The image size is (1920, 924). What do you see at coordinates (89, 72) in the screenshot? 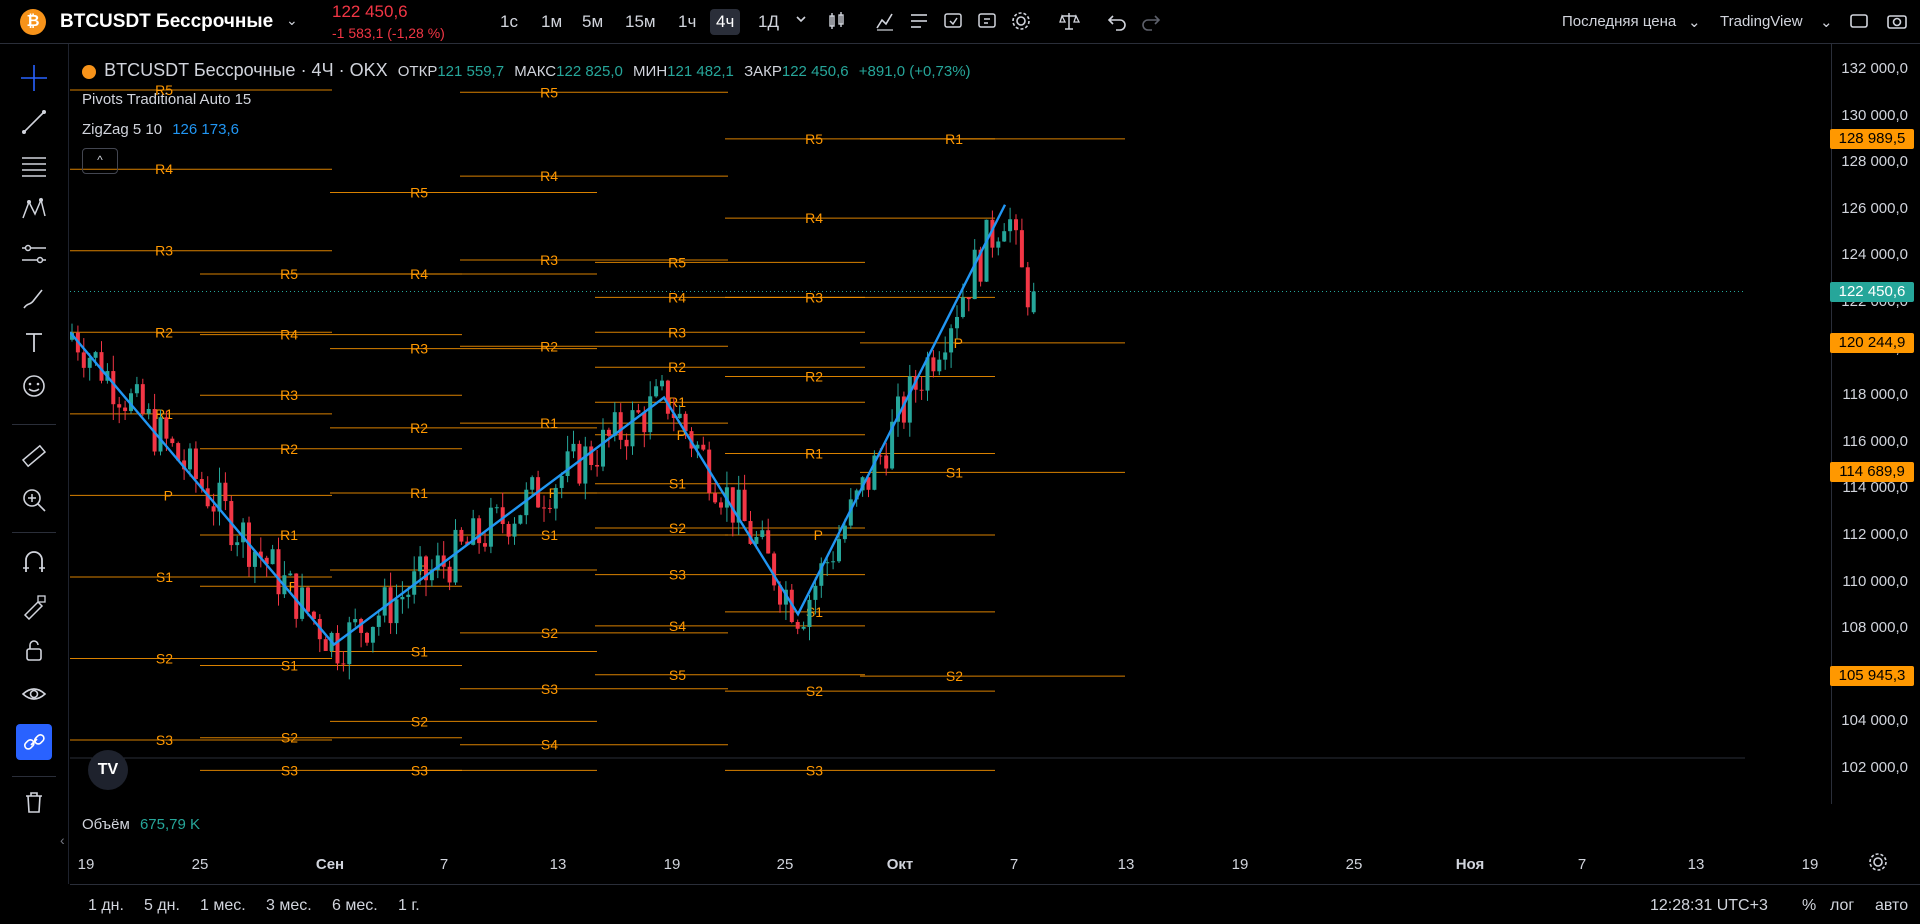
I see `bitcoin-logo-icon` at bounding box center [89, 72].